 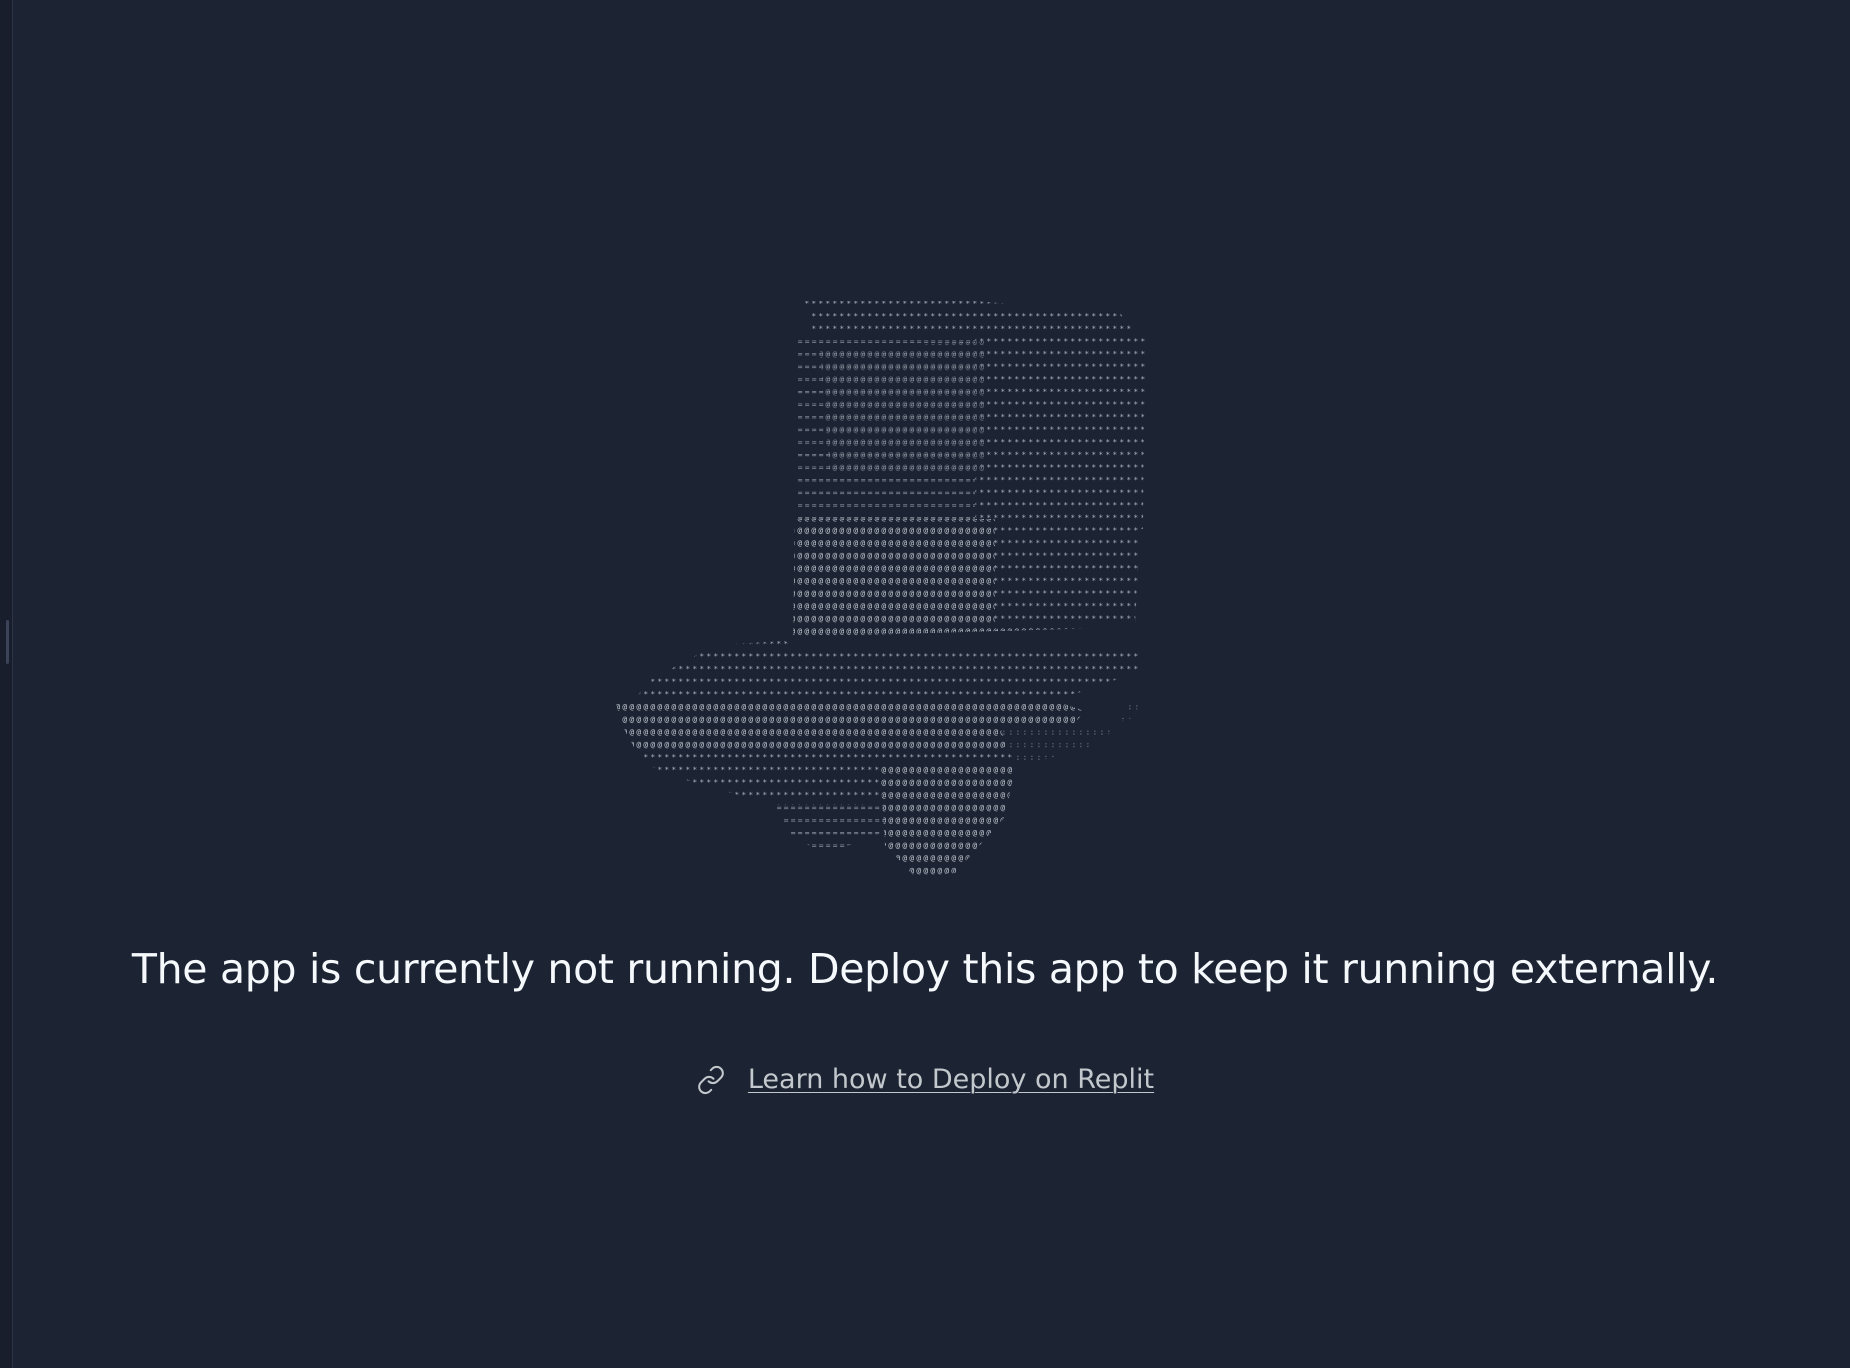 I want to click on hat-crown-right, so click(x=1060, y=430).